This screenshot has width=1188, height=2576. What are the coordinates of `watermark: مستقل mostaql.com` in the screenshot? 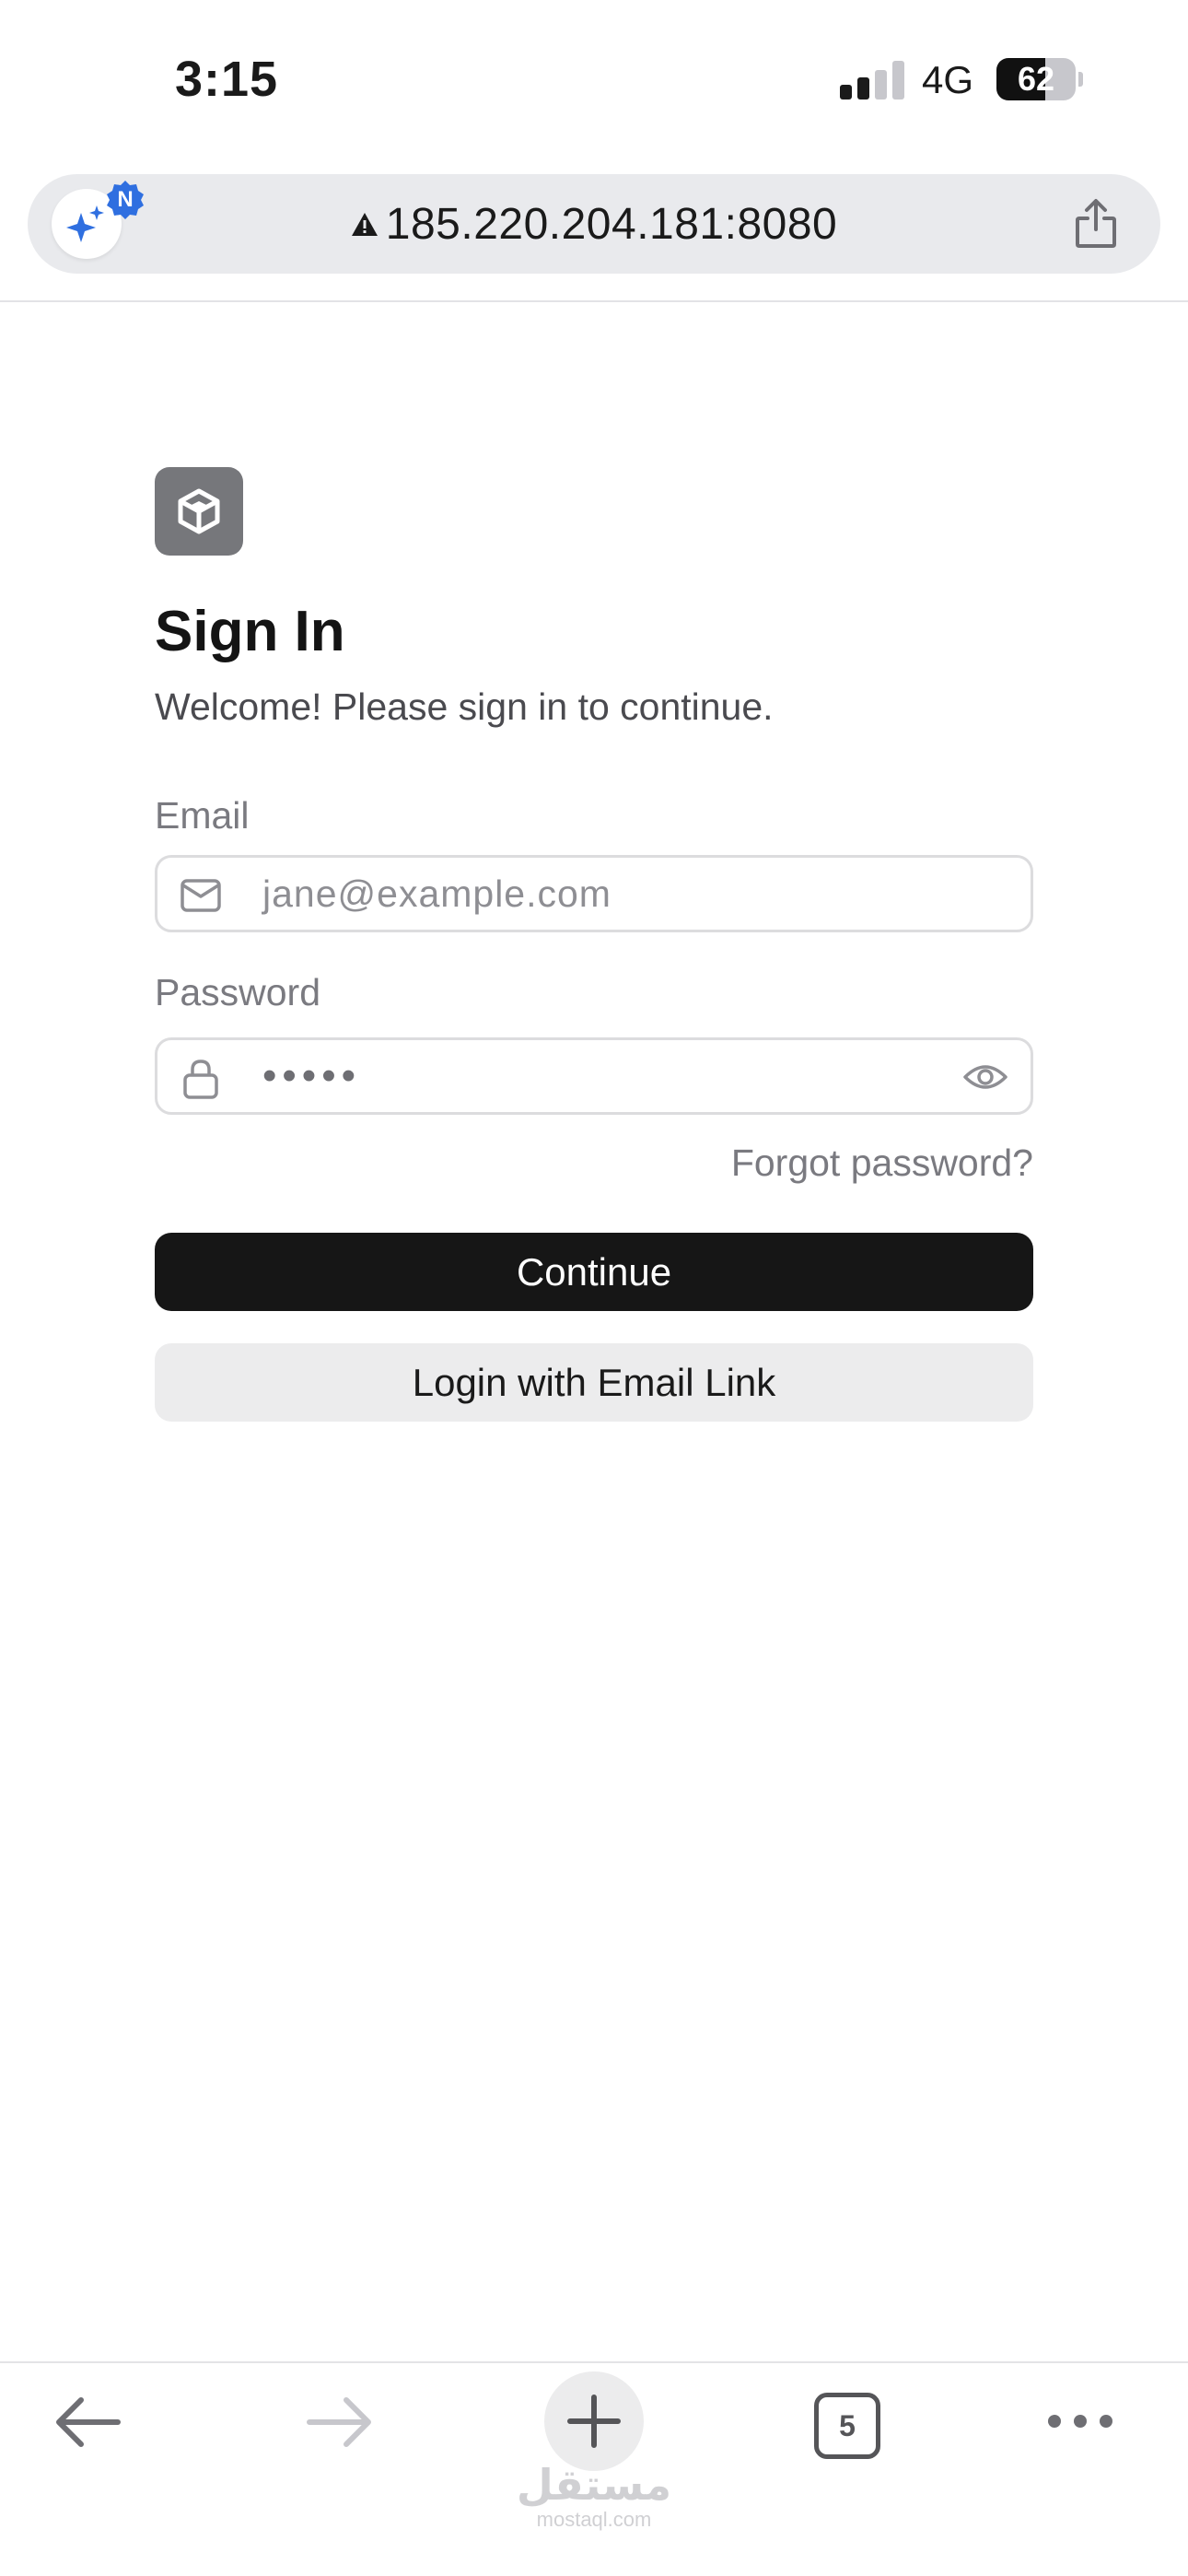 It's located at (594, 2497).